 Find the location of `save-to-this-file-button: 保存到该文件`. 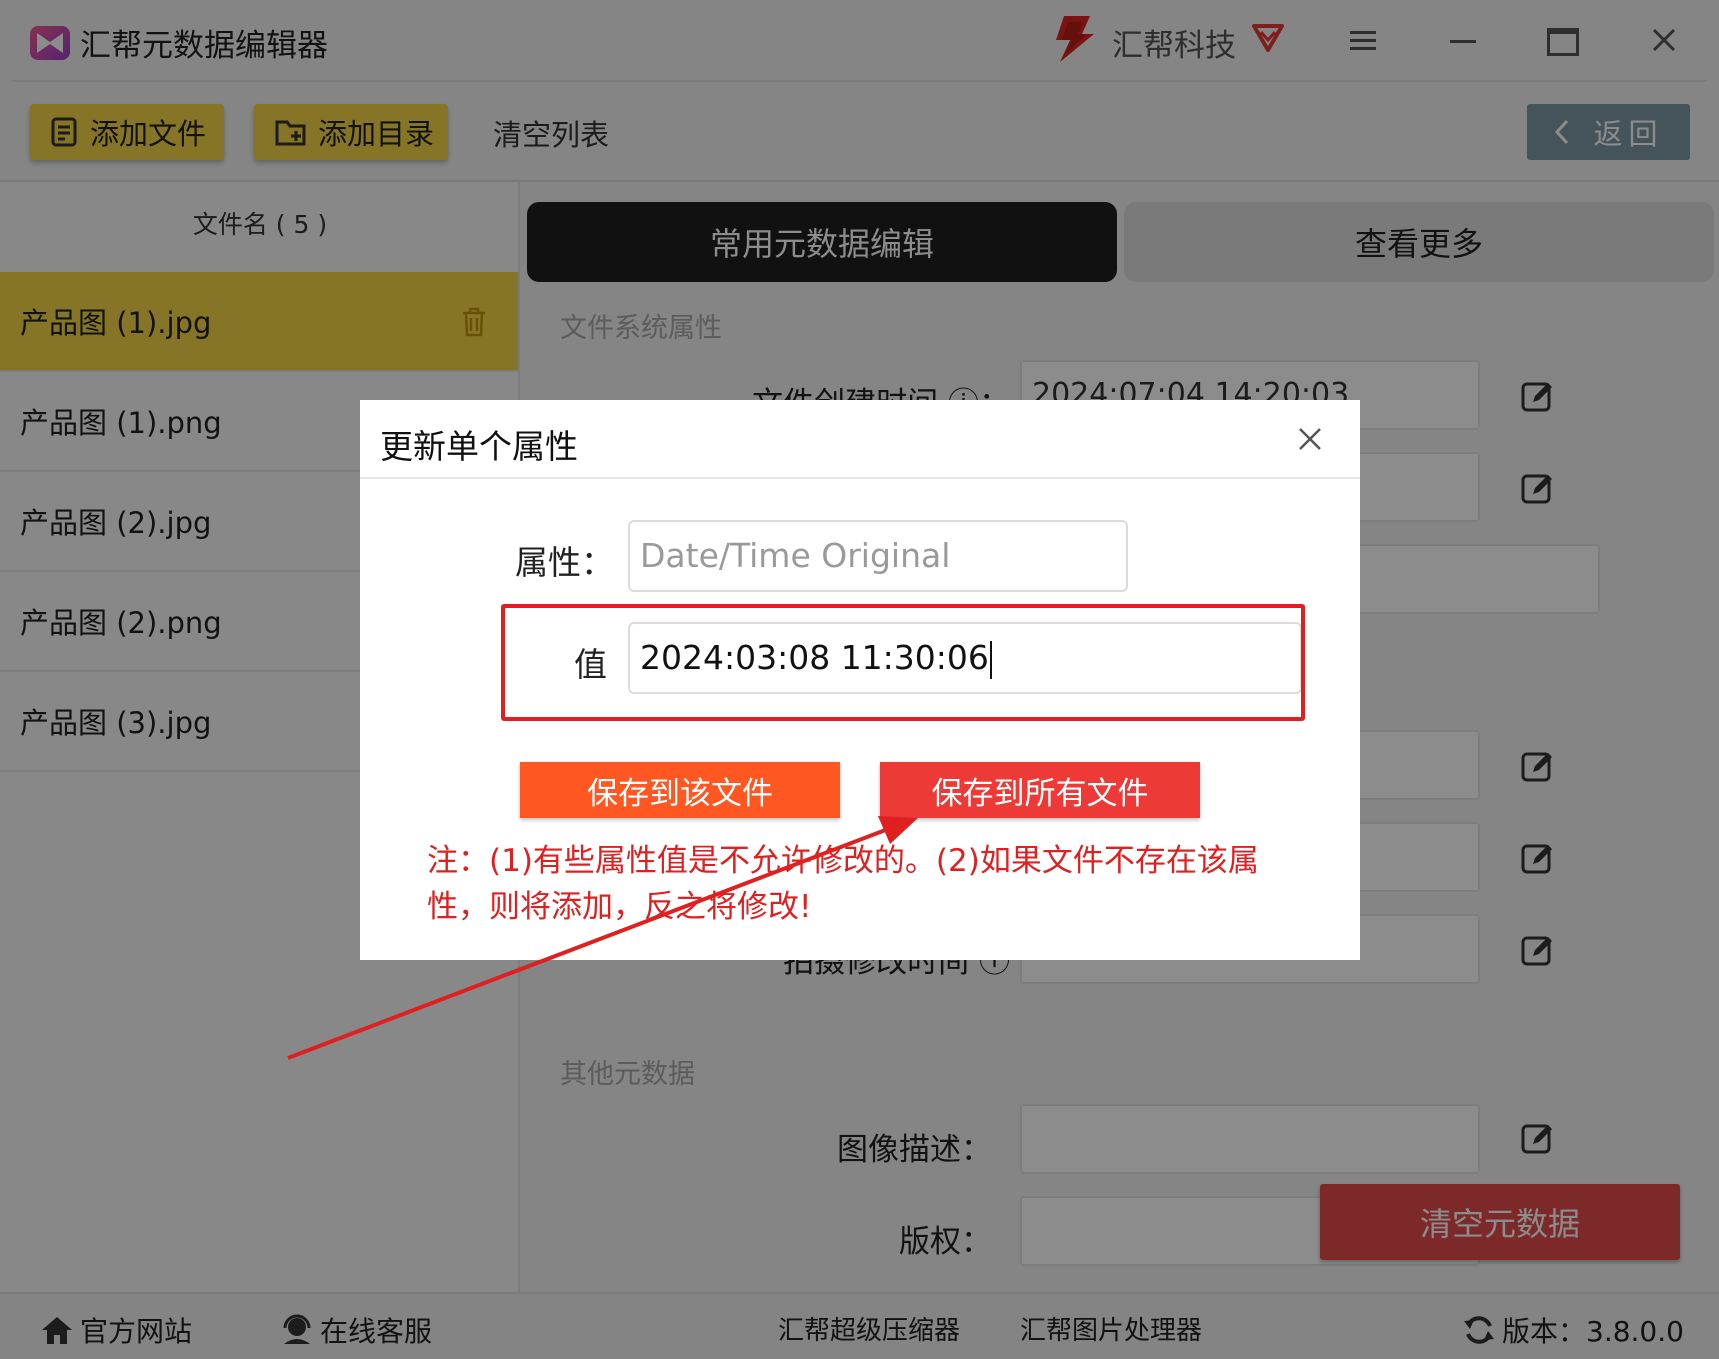

save-to-this-file-button: 保存到该文件 is located at coordinates (680, 790).